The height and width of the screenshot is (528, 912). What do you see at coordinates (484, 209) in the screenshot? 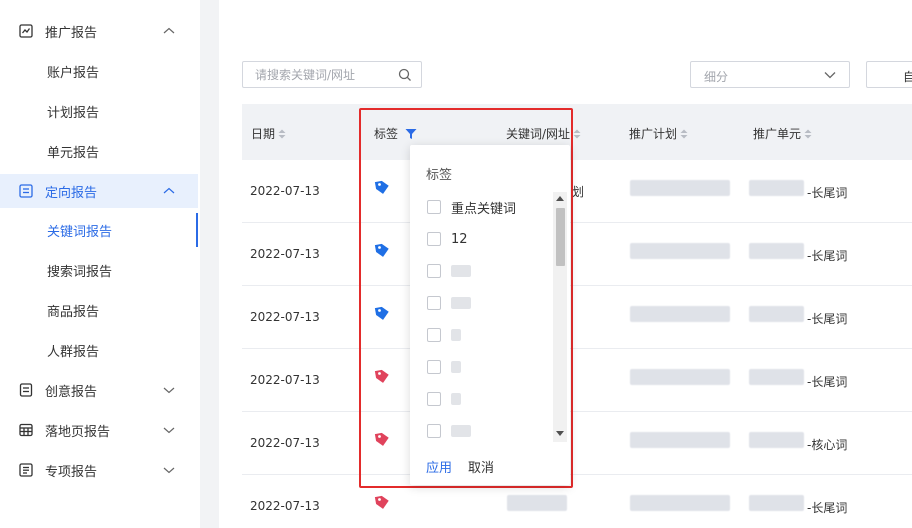
I see `tag-option-label: 重点关键词` at bounding box center [484, 209].